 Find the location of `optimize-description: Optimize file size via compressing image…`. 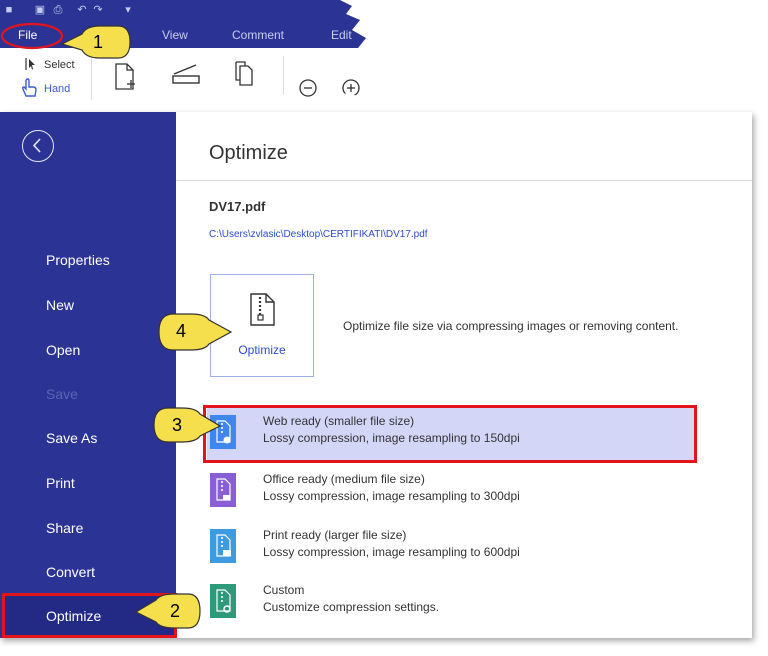

optimize-description: Optimize file size via compressing image… is located at coordinates (511, 326).